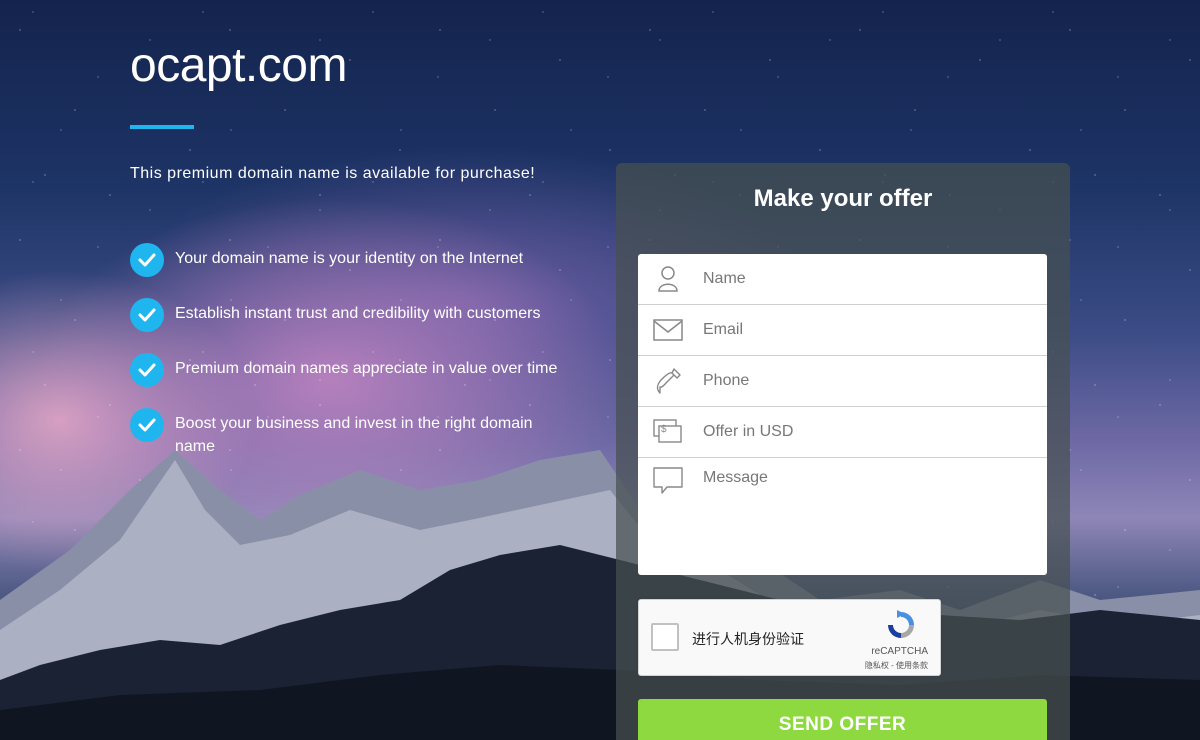 The height and width of the screenshot is (740, 1200). I want to click on offer-field-row: $, so click(842, 432).